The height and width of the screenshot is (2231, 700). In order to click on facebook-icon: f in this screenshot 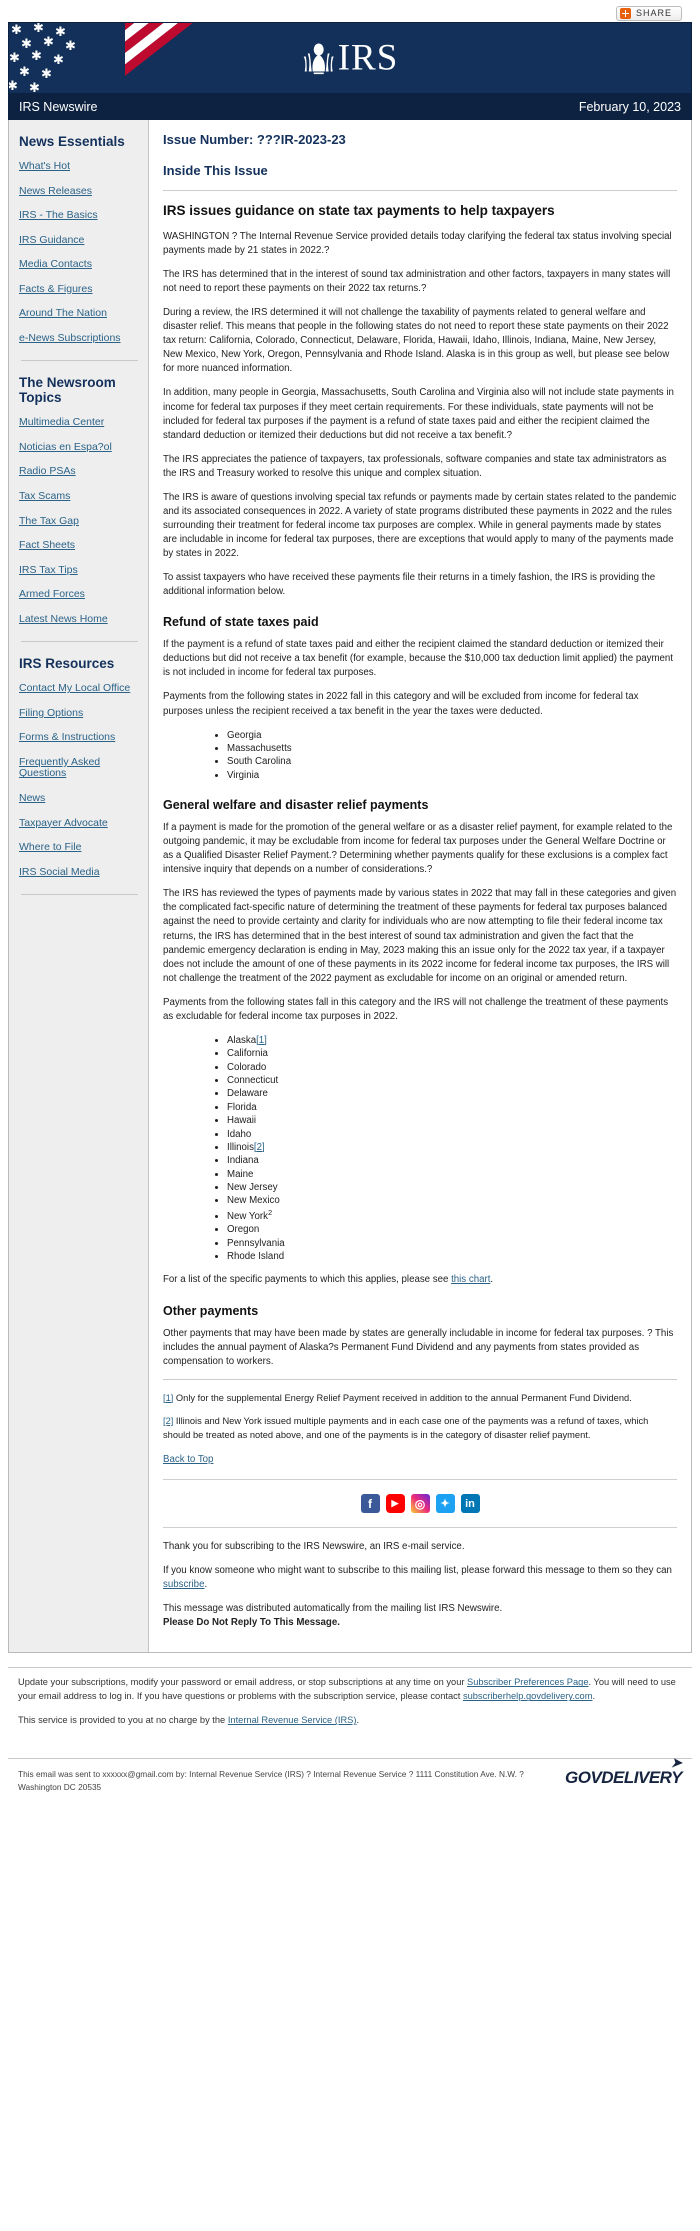, I will do `click(370, 1504)`.